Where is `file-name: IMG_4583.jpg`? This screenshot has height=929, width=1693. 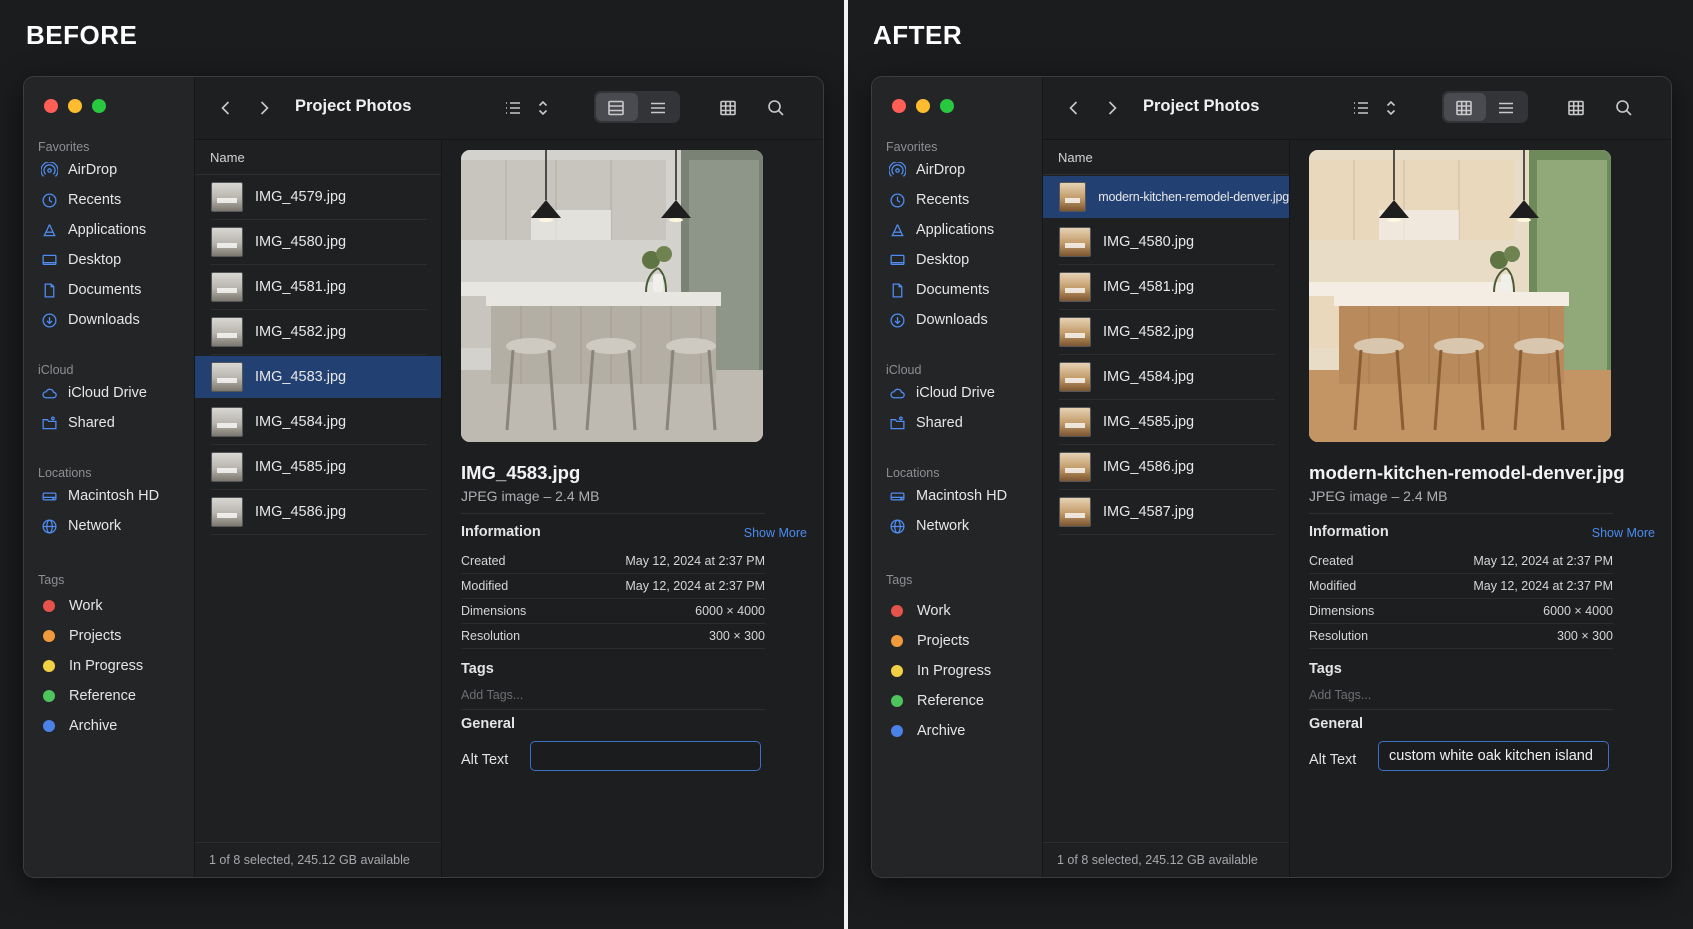 file-name: IMG_4583.jpg is located at coordinates (301, 377).